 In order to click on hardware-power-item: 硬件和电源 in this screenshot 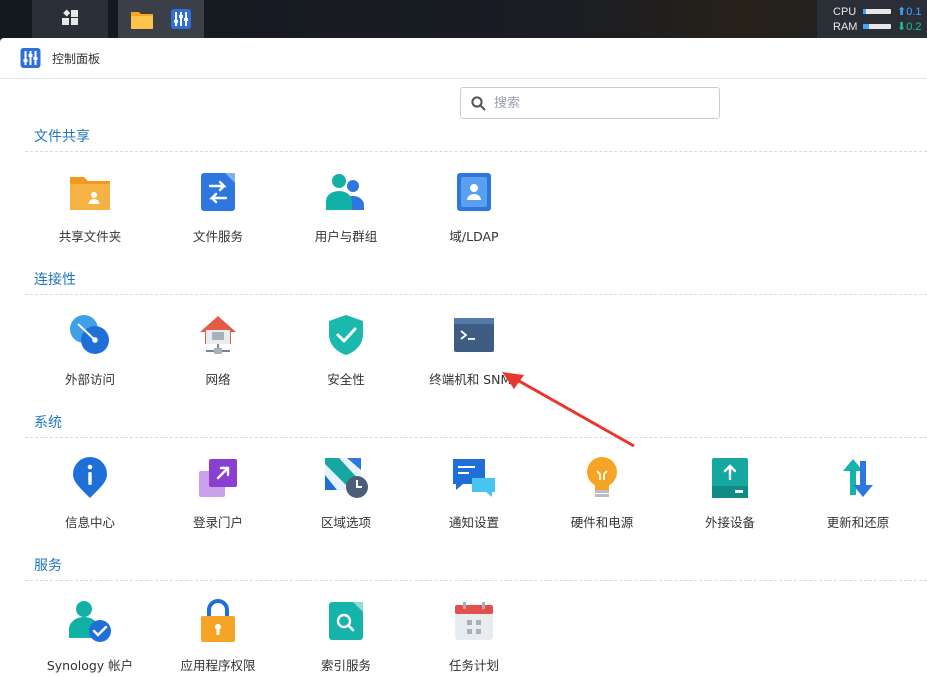, I will do `click(602, 493)`.